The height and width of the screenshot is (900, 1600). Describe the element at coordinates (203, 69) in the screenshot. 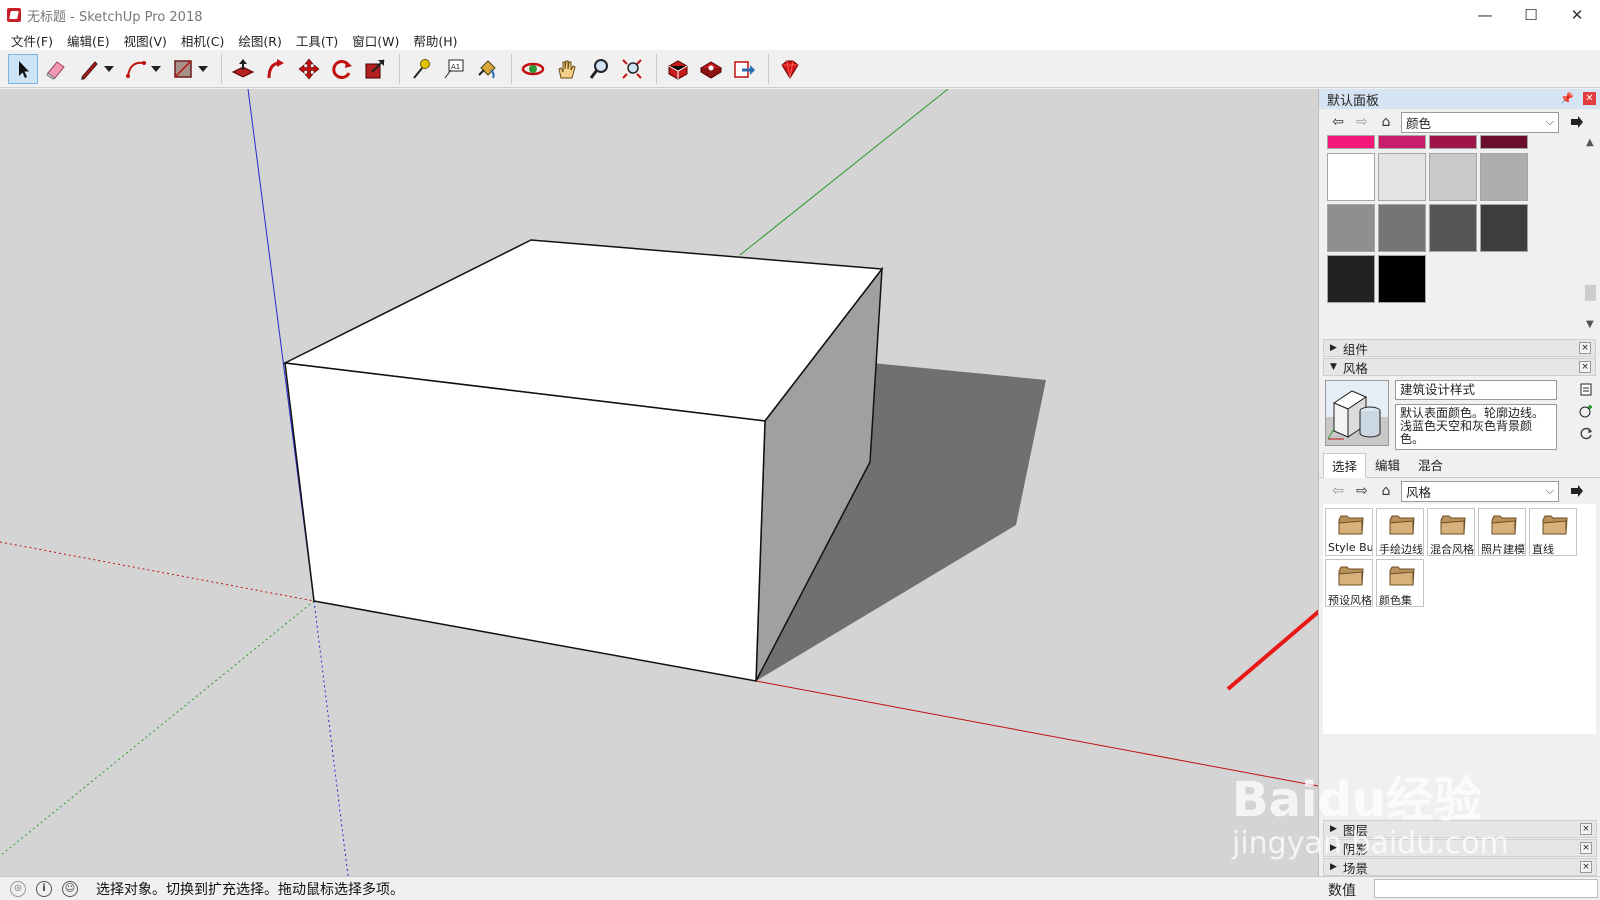

I see `shape-dropdown` at that location.